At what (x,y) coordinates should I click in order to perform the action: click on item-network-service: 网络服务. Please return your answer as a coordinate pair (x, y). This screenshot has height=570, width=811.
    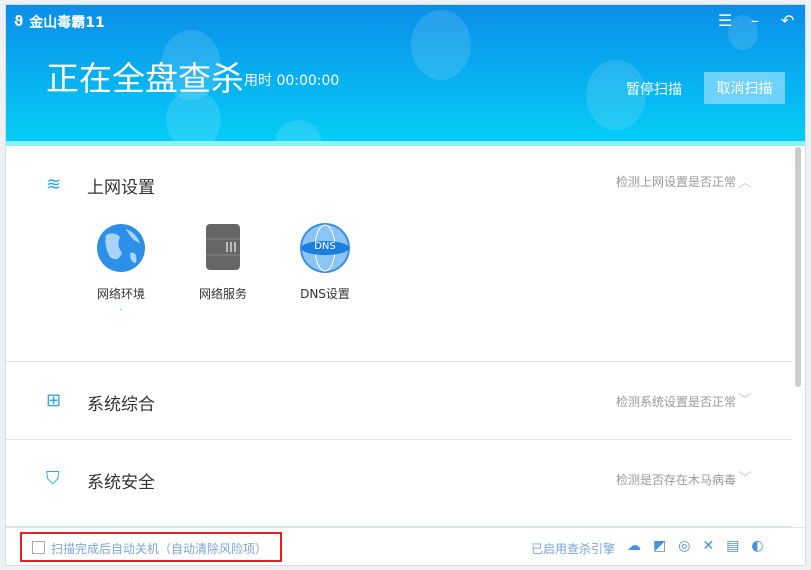
    Looking at the image, I should click on (223, 262).